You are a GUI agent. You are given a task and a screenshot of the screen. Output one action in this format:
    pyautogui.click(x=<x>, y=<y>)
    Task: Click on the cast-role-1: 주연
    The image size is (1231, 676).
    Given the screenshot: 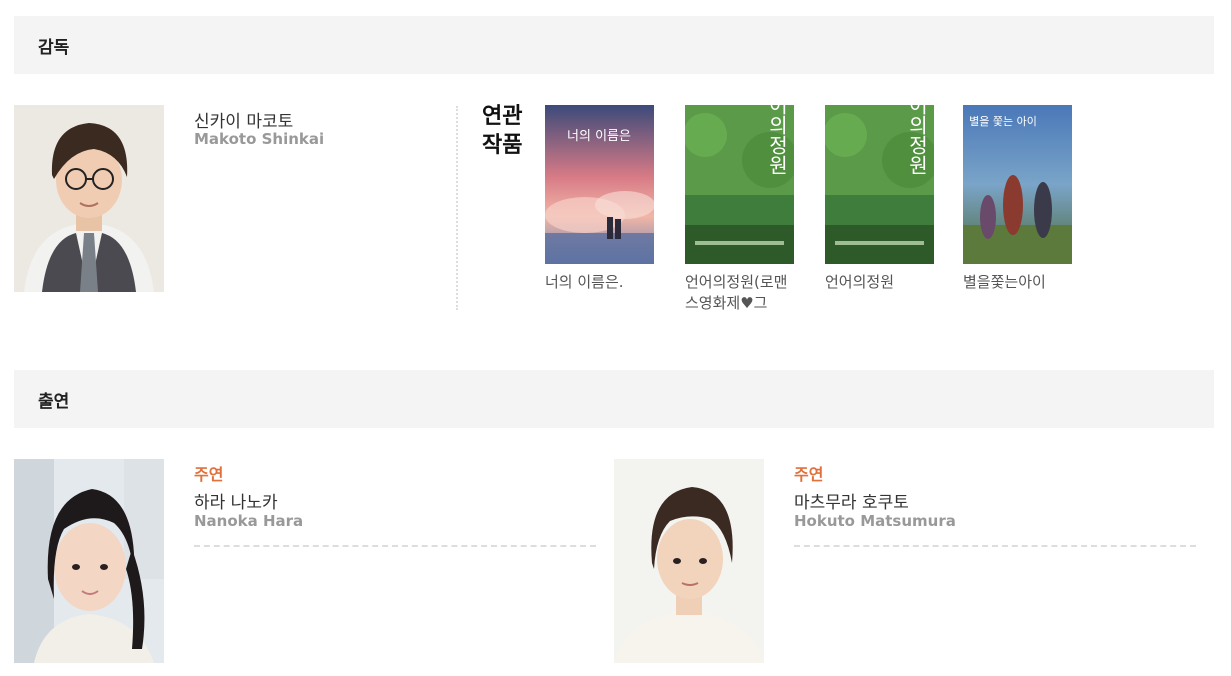 What is the action you would take?
    pyautogui.click(x=209, y=474)
    